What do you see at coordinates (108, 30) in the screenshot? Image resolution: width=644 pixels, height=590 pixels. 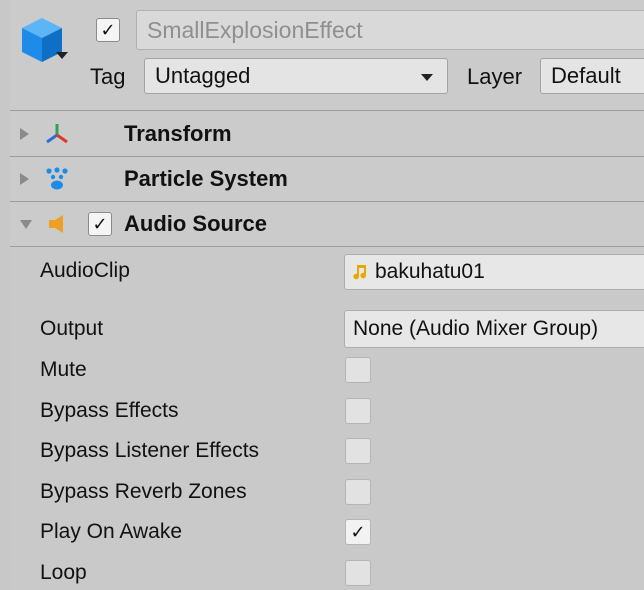 I see `active-checkbox: ✓` at bounding box center [108, 30].